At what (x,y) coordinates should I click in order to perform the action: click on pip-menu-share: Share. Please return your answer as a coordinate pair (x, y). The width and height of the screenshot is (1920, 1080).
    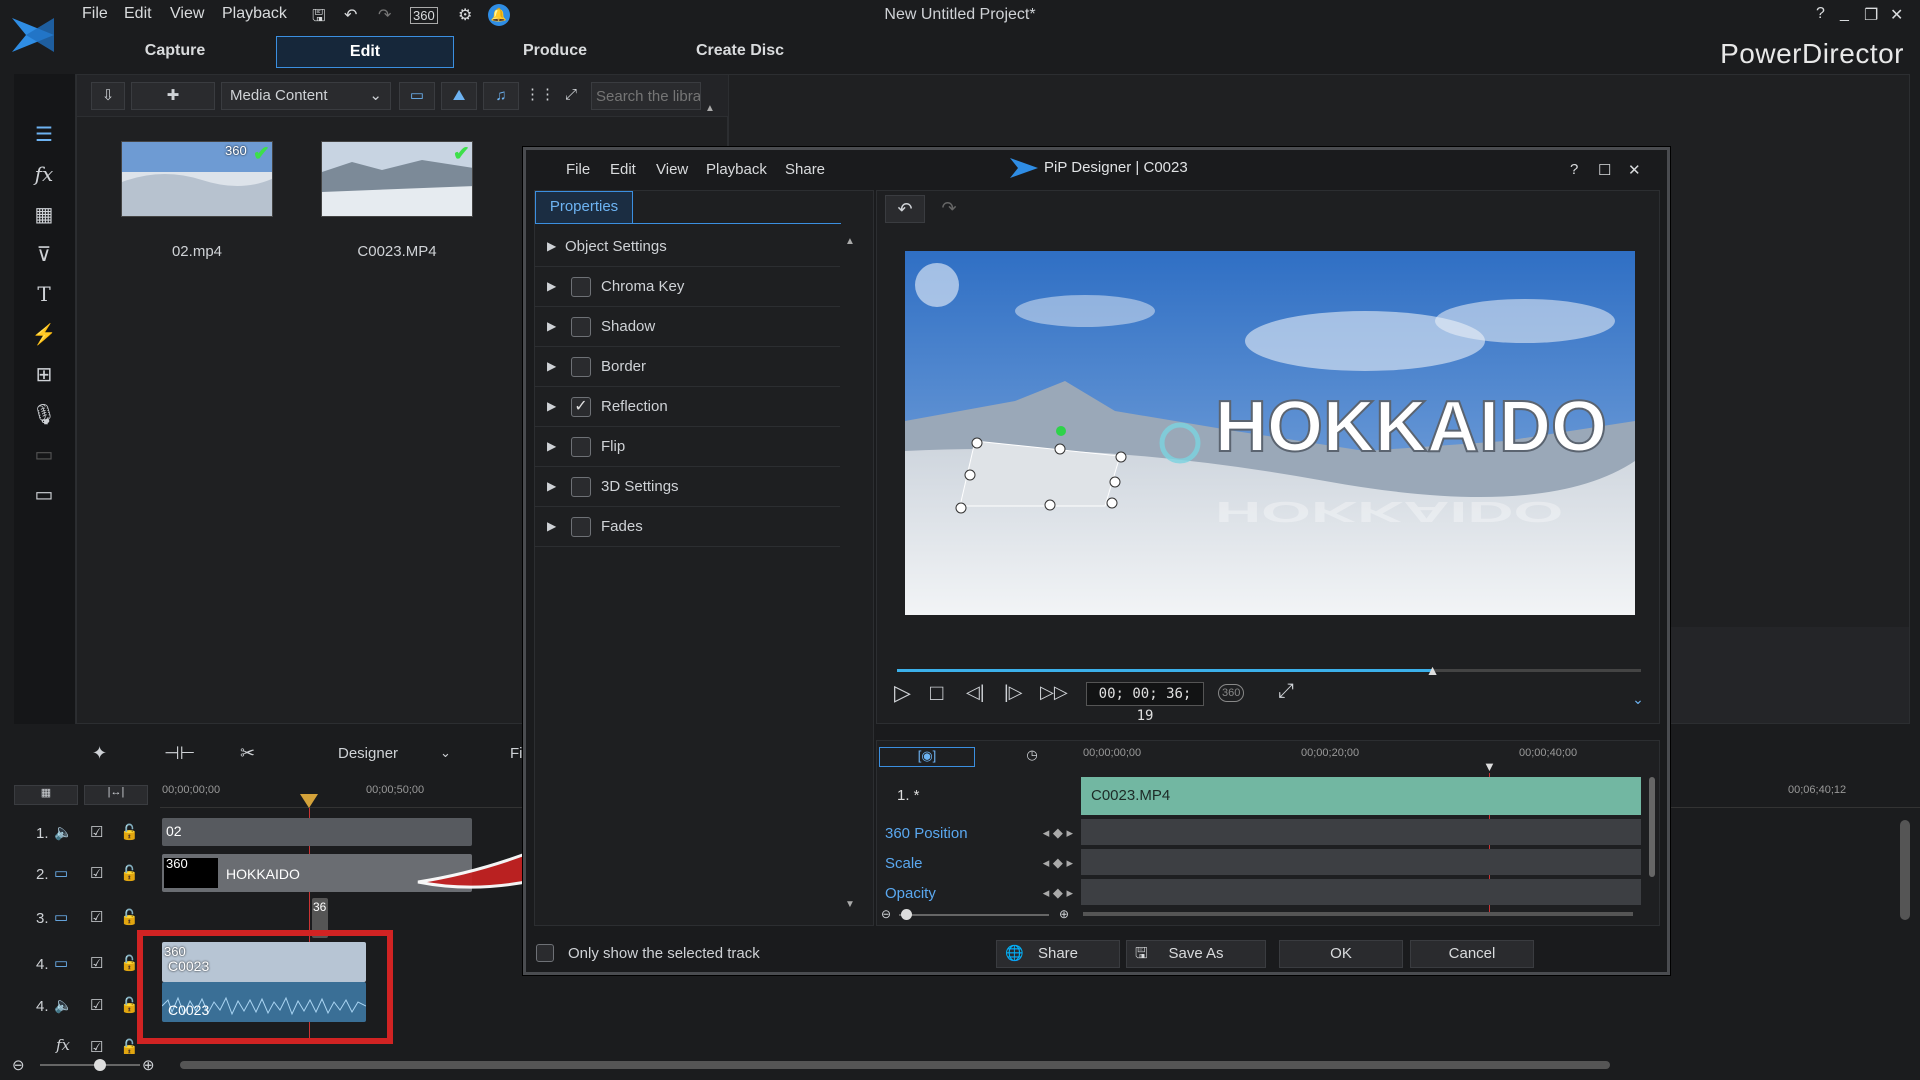
    Looking at the image, I should click on (805, 169).